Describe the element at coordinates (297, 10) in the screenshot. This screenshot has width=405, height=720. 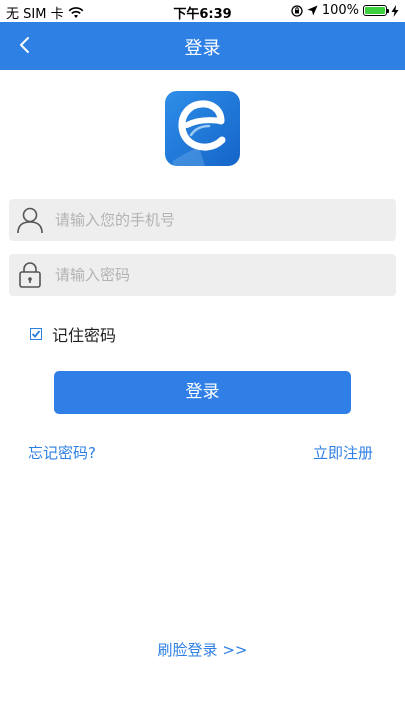
I see `orientation-lock-icon` at that location.